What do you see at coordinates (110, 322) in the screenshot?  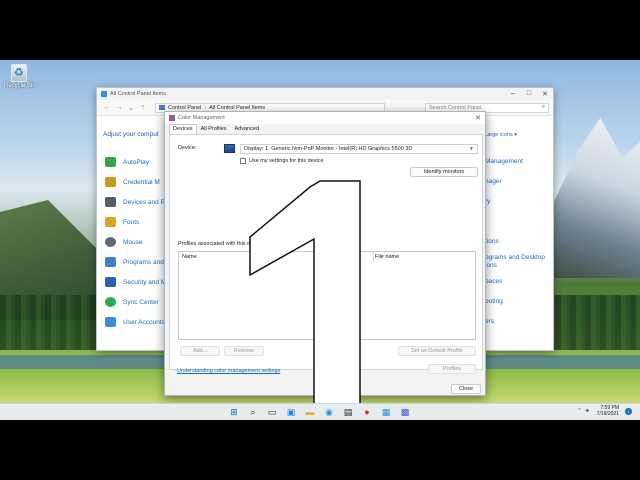 I see `users-icon` at bounding box center [110, 322].